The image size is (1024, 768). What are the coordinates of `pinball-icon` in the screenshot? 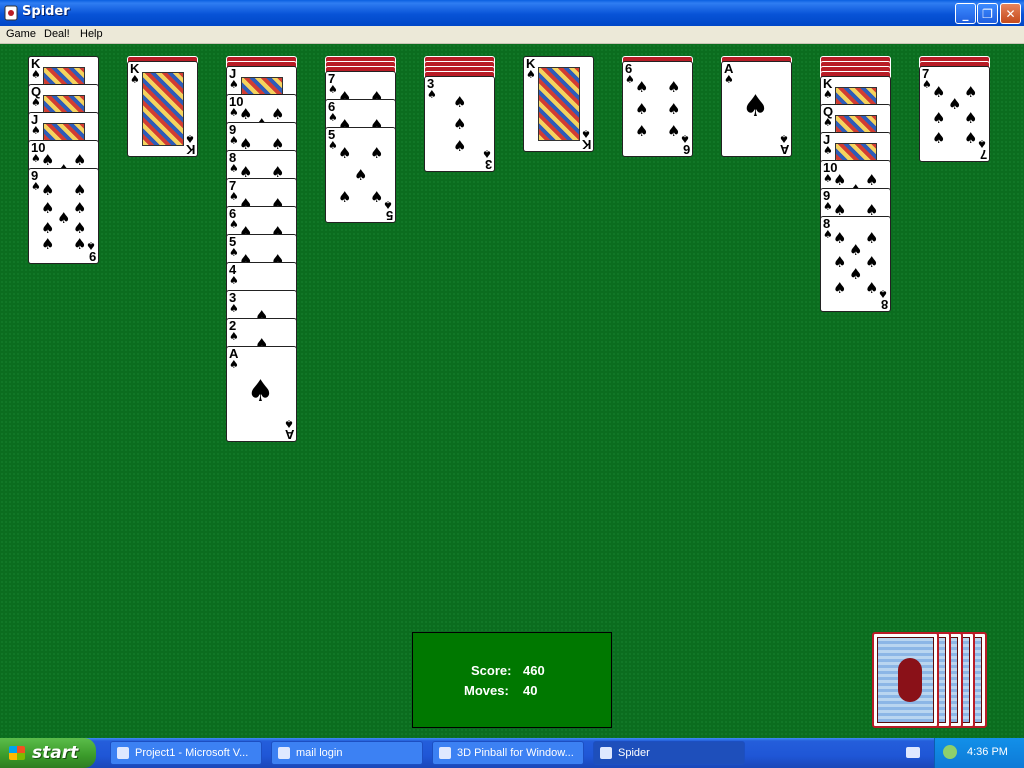 It's located at (445, 753).